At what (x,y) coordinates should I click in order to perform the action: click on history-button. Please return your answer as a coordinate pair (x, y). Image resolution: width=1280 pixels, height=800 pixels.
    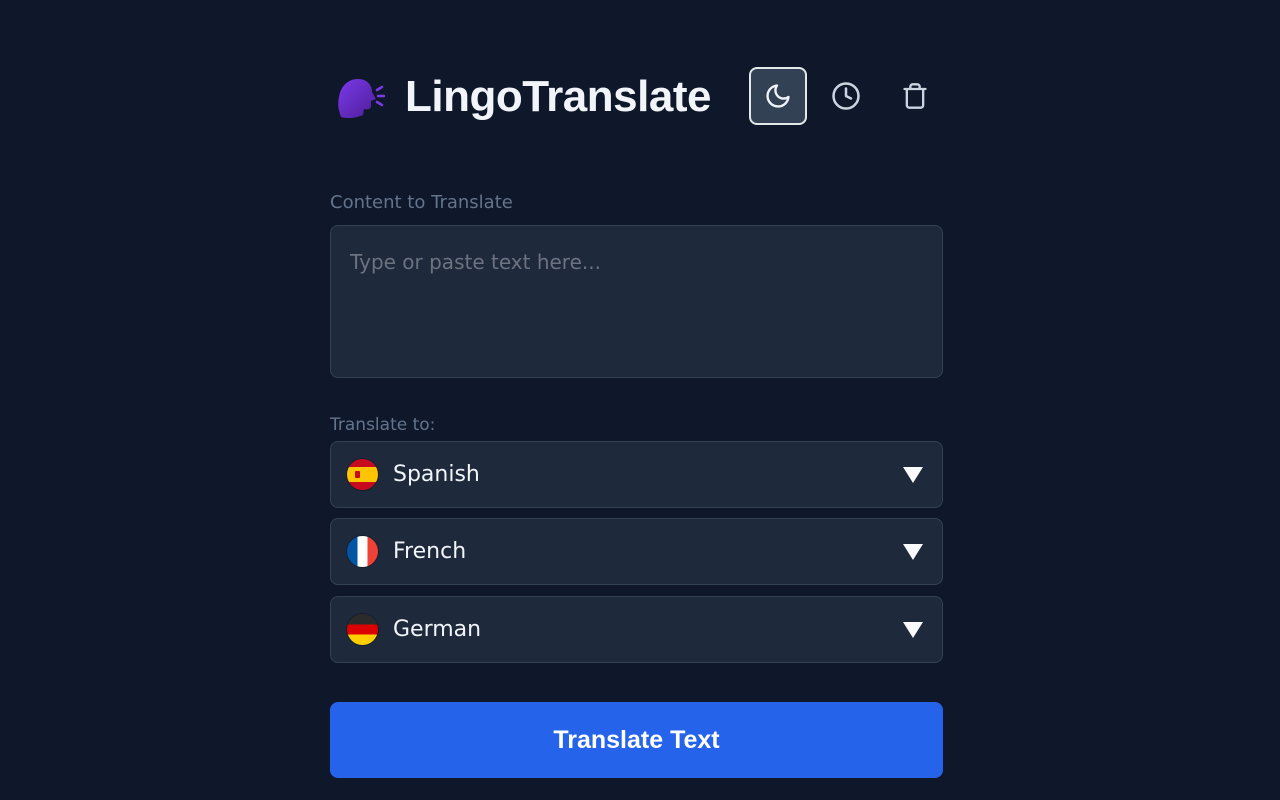
    Looking at the image, I should click on (846, 96).